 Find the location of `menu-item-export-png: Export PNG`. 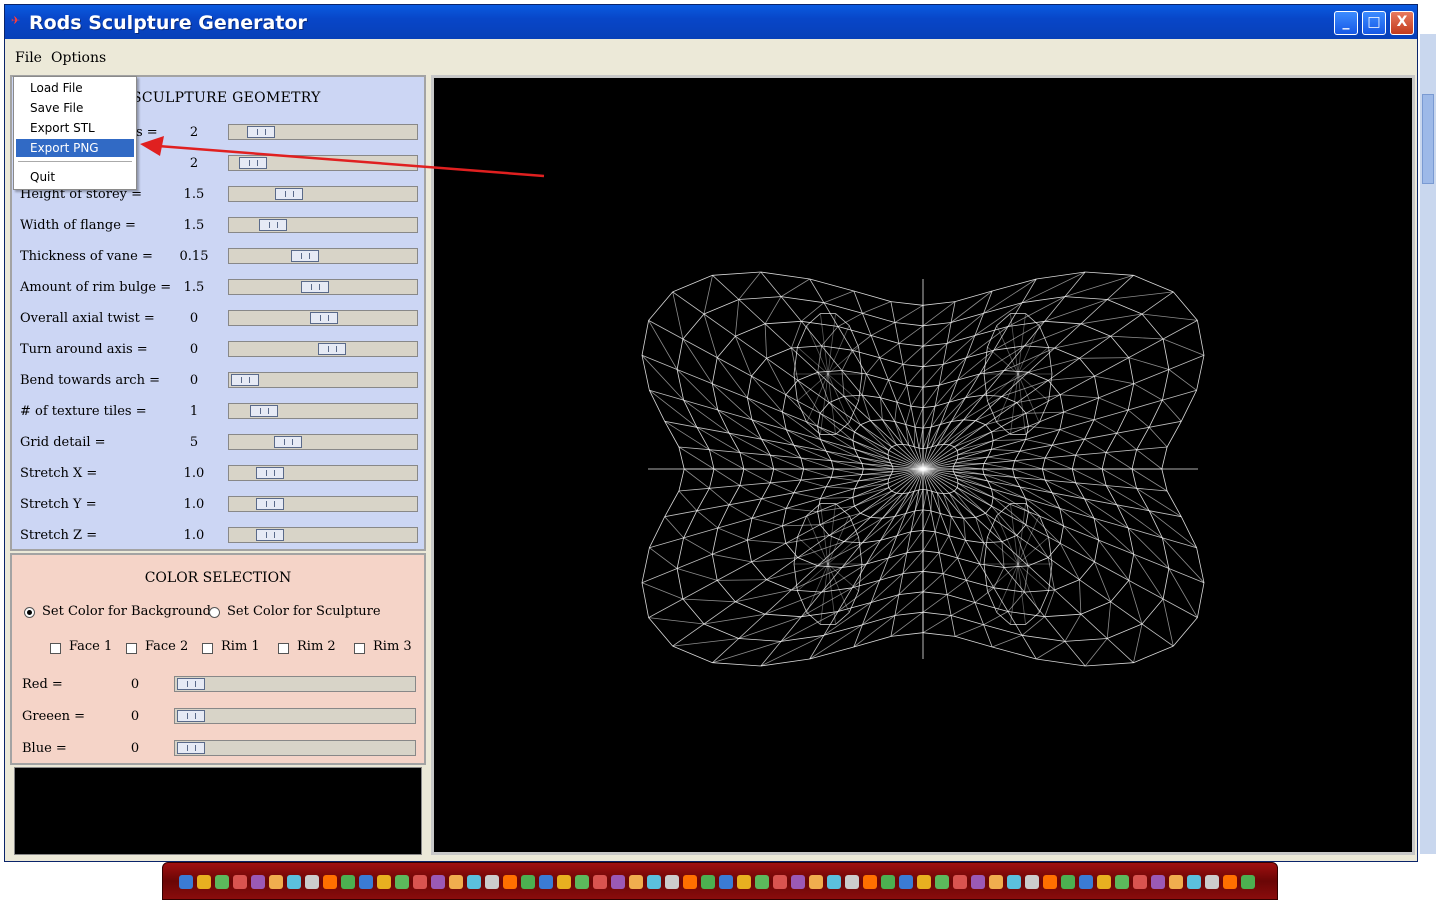

menu-item-export-png: Export PNG is located at coordinates (75, 148).